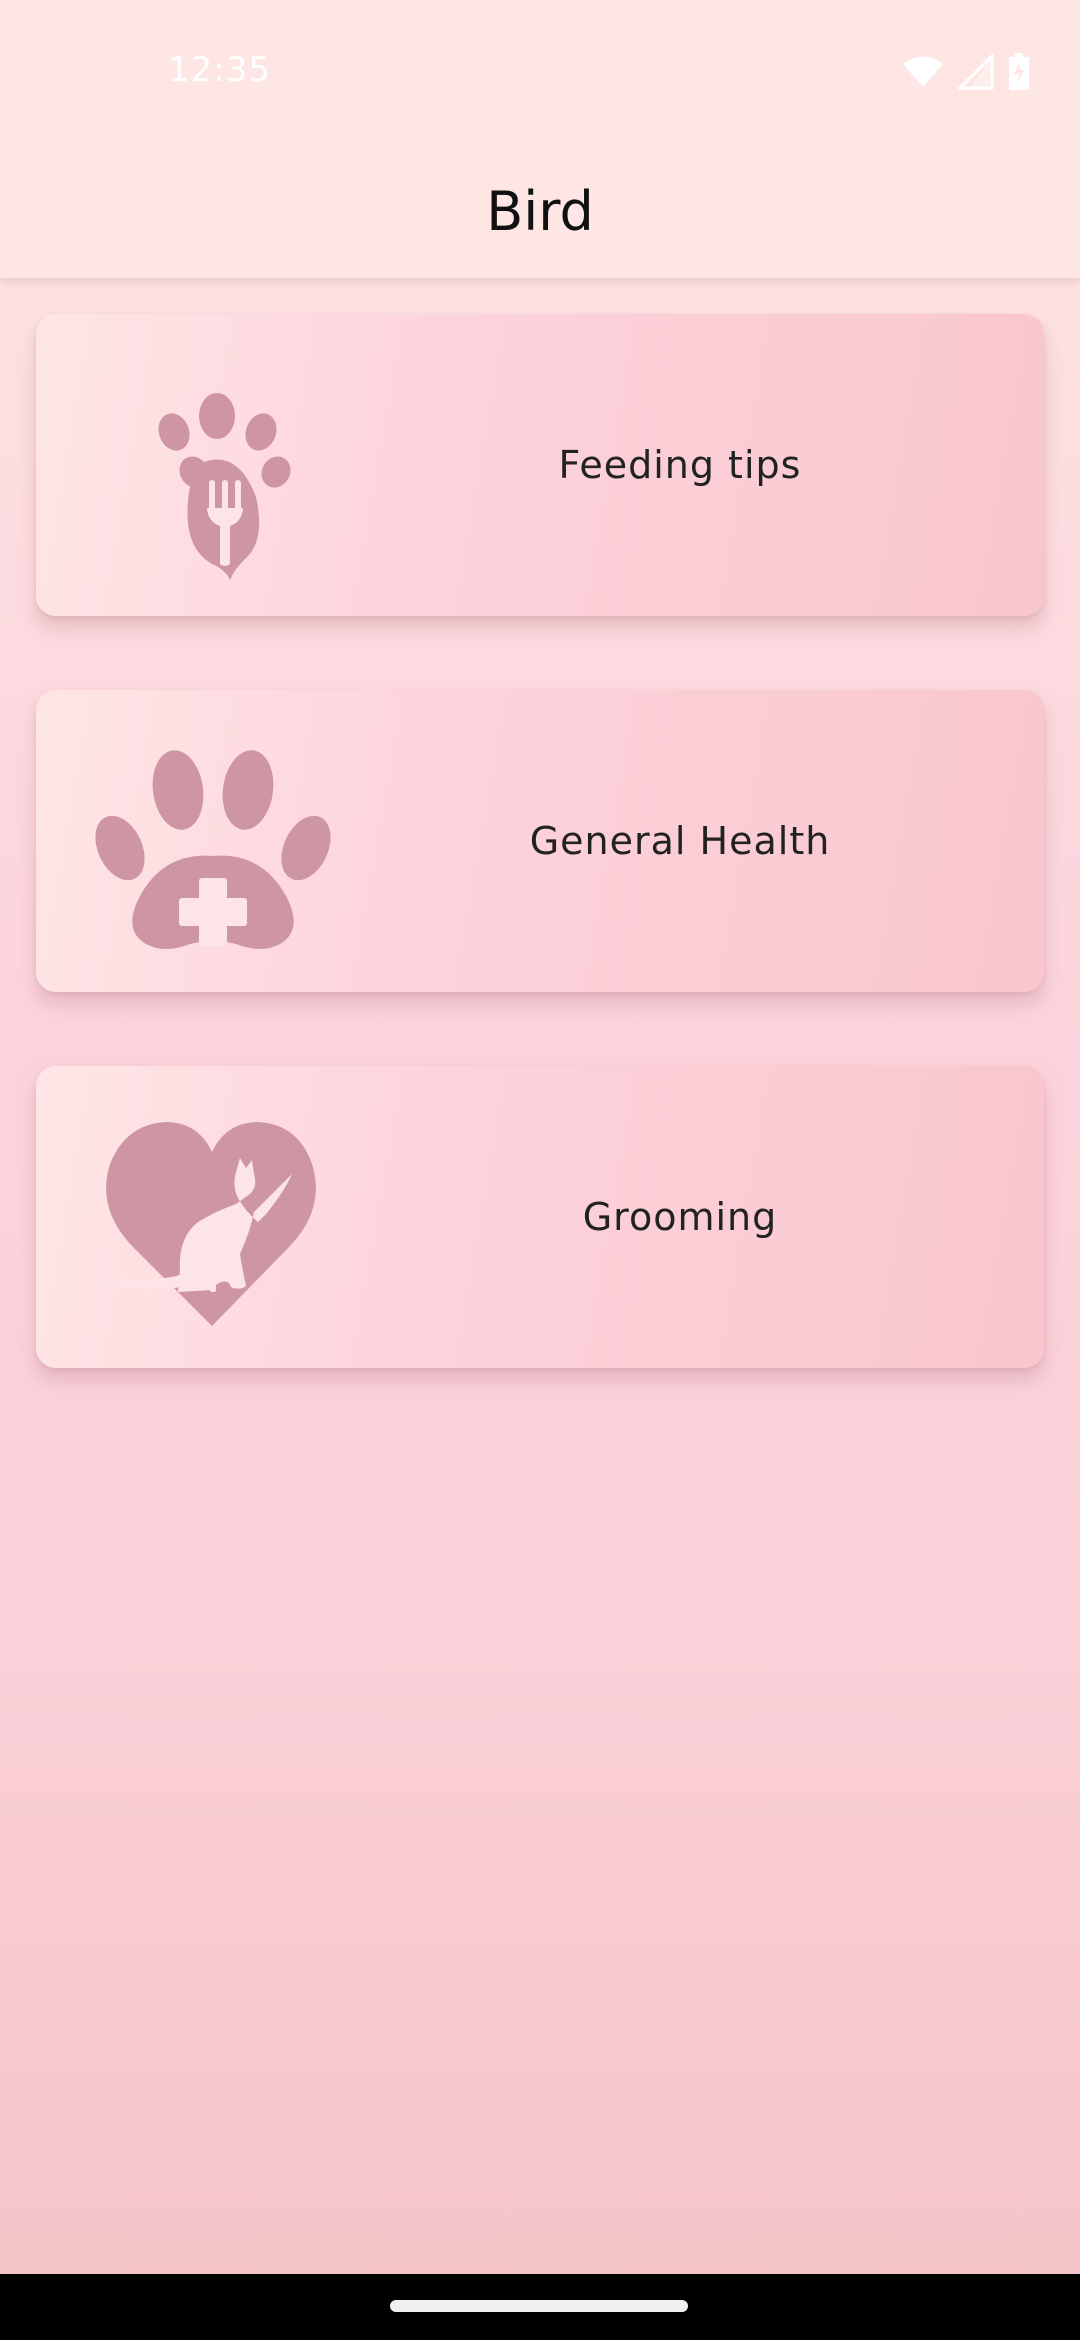 The image size is (1080, 2340). What do you see at coordinates (540, 139) in the screenshot?
I see `app-header: 12:35 Bird` at bounding box center [540, 139].